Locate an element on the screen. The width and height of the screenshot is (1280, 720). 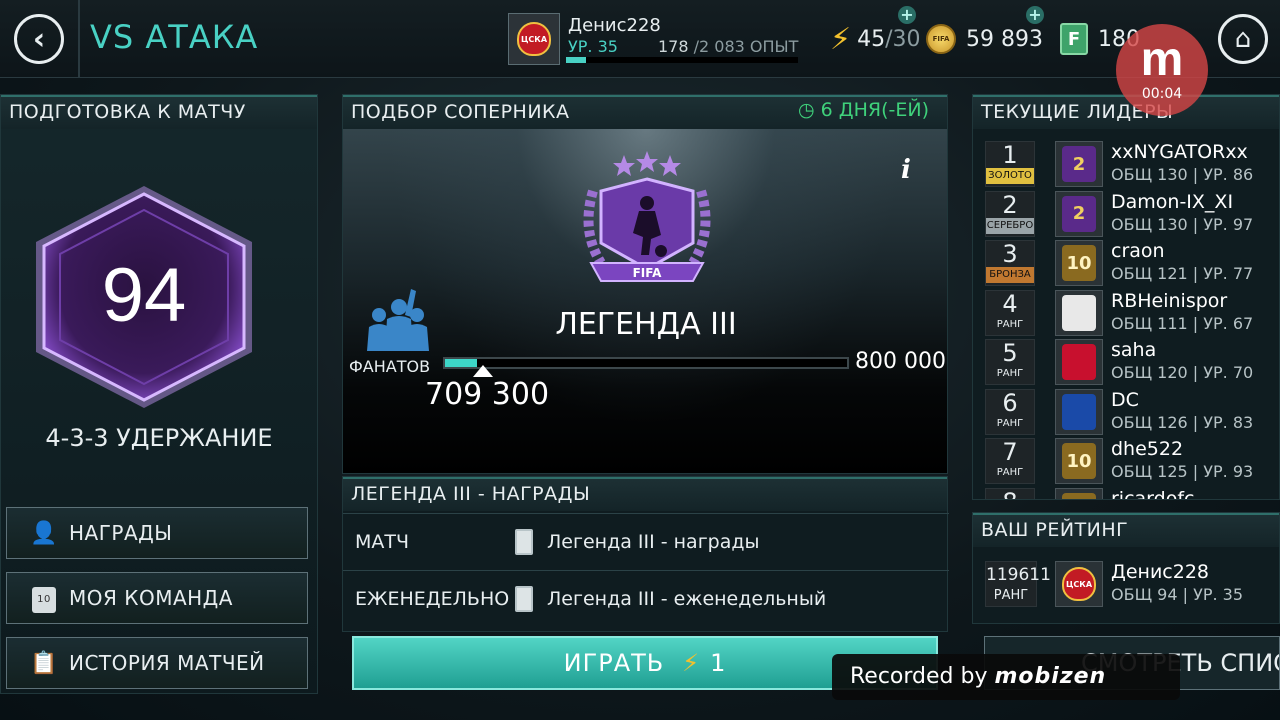
player-ovr: ОБЩ 111 is located at coordinates (1149, 323).